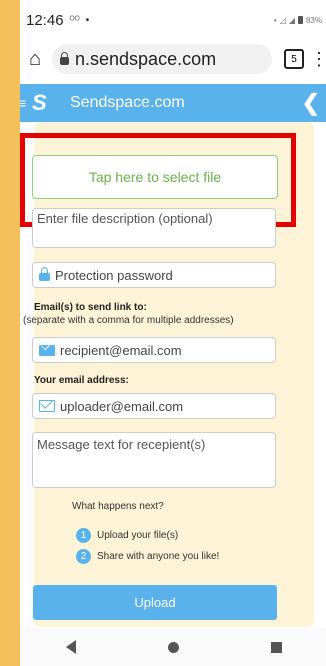 The width and height of the screenshot is (326, 666). Describe the element at coordinates (138, 535) in the screenshot. I see `step-text: Upload your file(s)` at that location.